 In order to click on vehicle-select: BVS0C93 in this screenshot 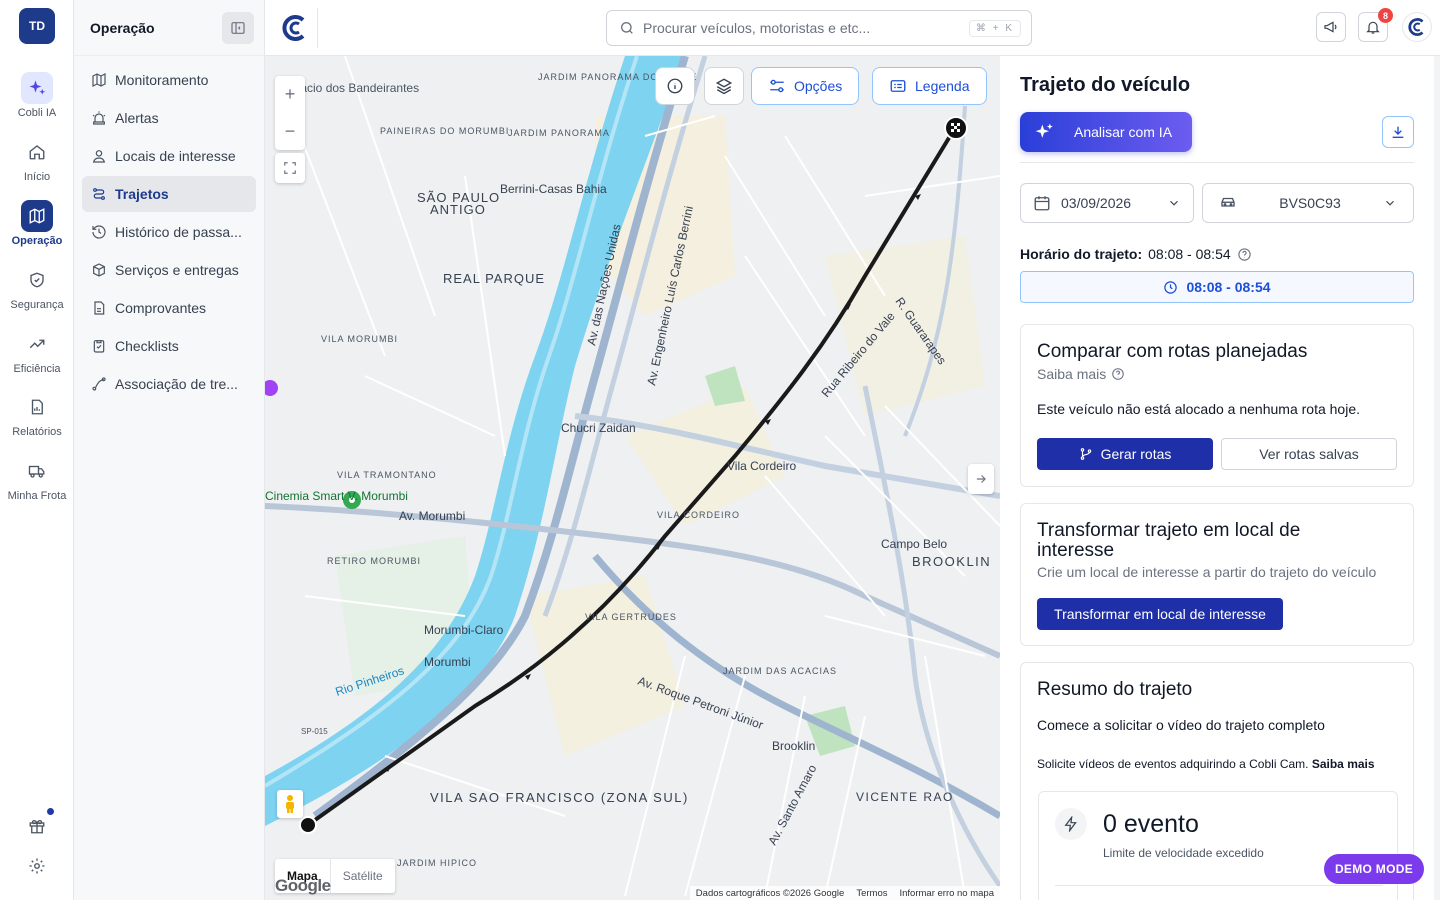, I will do `click(1308, 203)`.